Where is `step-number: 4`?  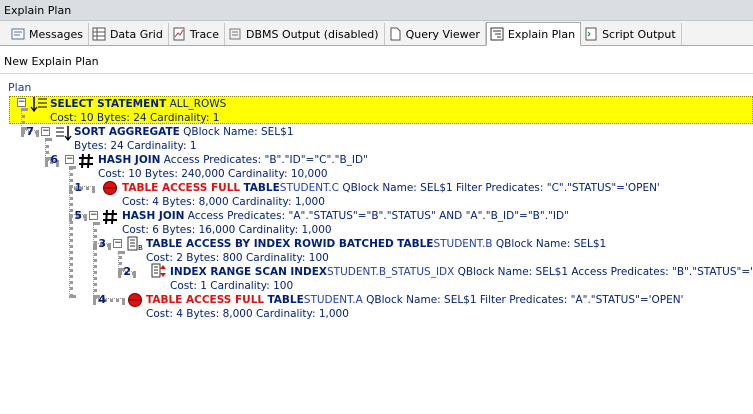 step-number: 4 is located at coordinates (102, 299).